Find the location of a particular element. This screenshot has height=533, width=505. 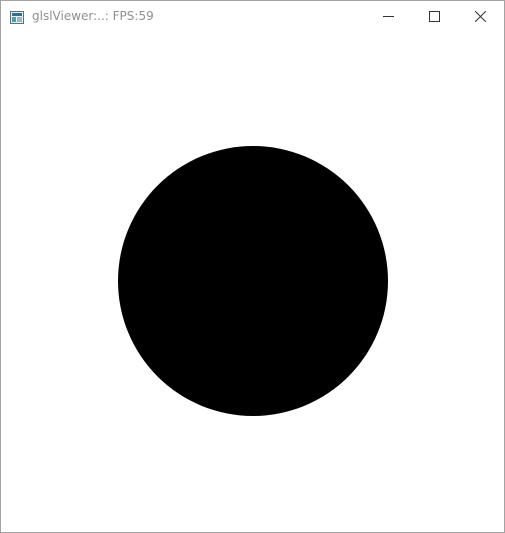

minimize-icon is located at coordinates (388, 16).